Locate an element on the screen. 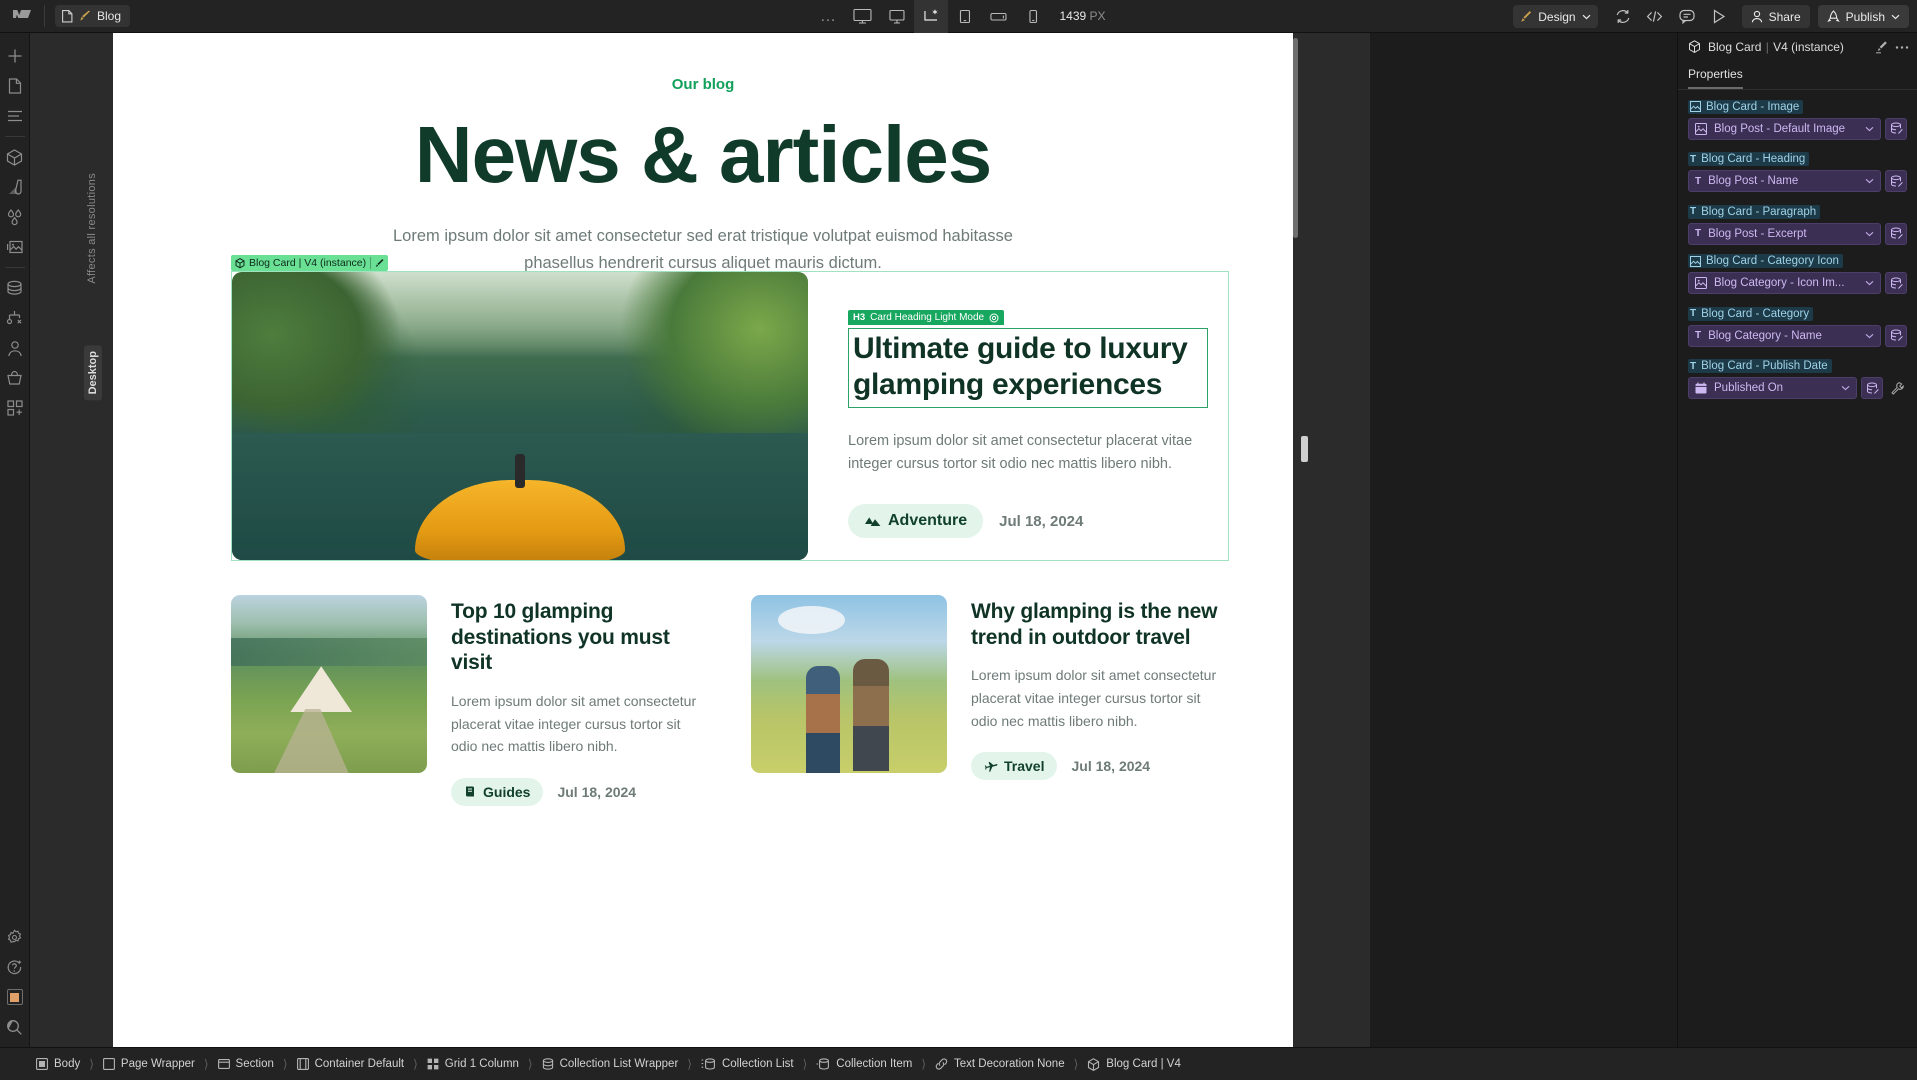 Image resolution: width=1917 pixels, height=1080 pixels. canvas-scrollbar is located at coordinates (1295, 138).